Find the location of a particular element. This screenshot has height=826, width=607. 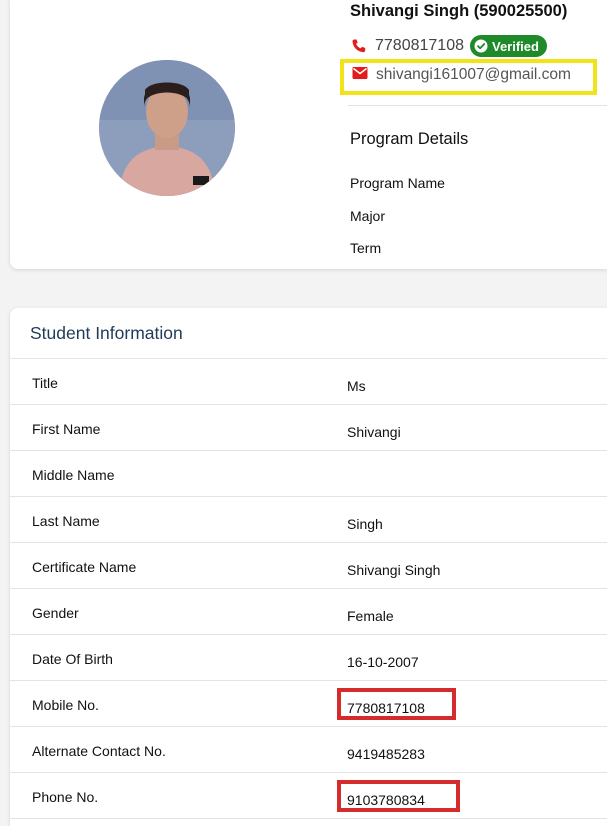

student-information-header: Student Information is located at coordinates (308, 333).